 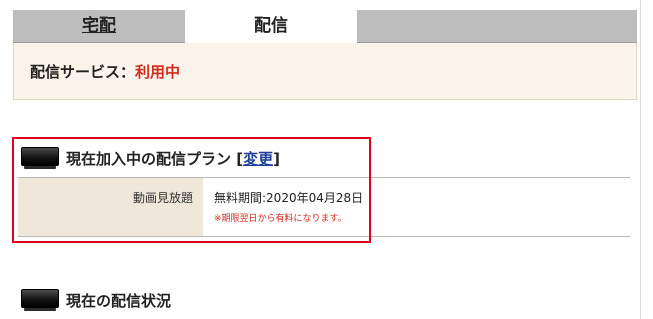 I want to click on delivery-status-title: 現在の配信状況, so click(x=119, y=300).